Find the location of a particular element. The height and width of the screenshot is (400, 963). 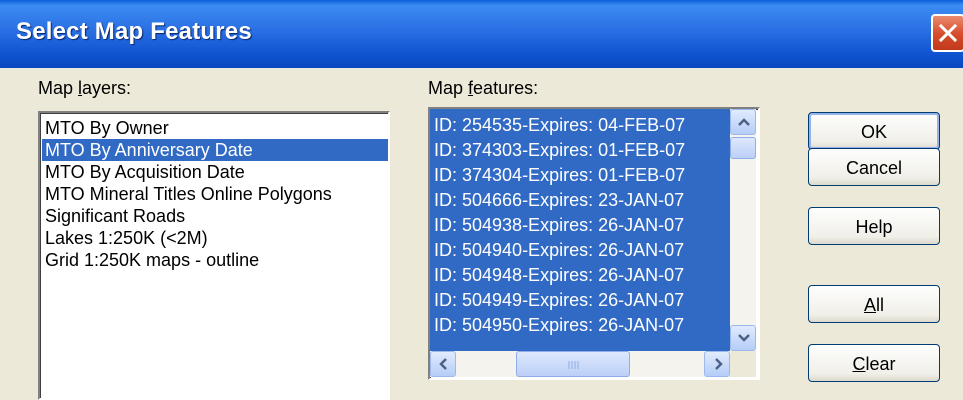

map-layers-label: Map layers: is located at coordinates (85, 88).